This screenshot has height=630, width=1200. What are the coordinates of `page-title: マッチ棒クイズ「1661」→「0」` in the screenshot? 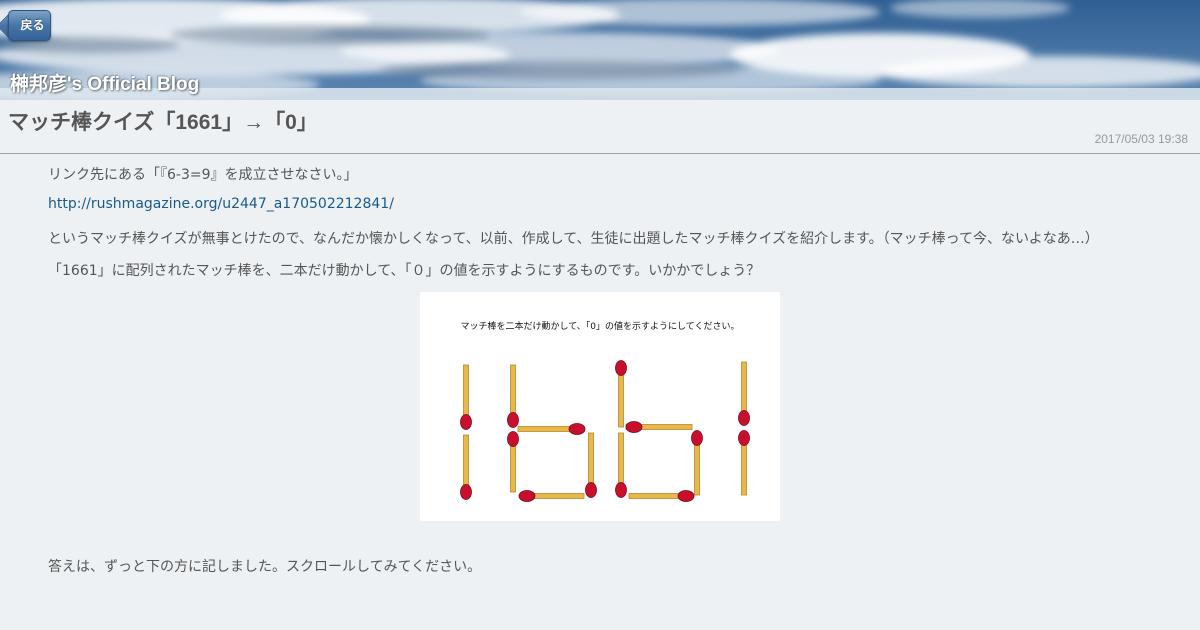 It's located at (163, 122).